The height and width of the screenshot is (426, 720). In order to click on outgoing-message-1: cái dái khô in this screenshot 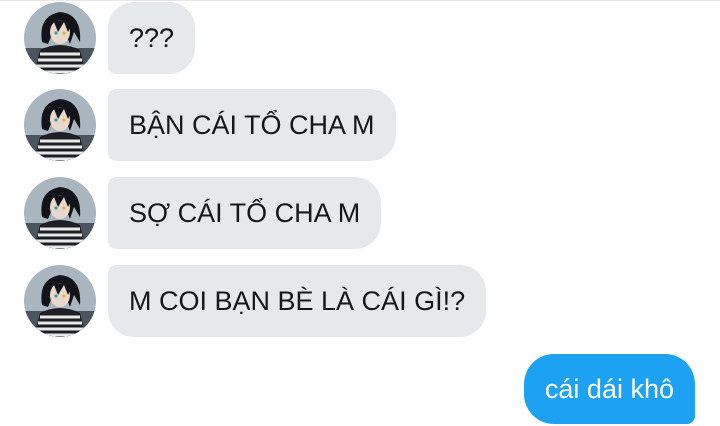, I will do `click(609, 389)`.